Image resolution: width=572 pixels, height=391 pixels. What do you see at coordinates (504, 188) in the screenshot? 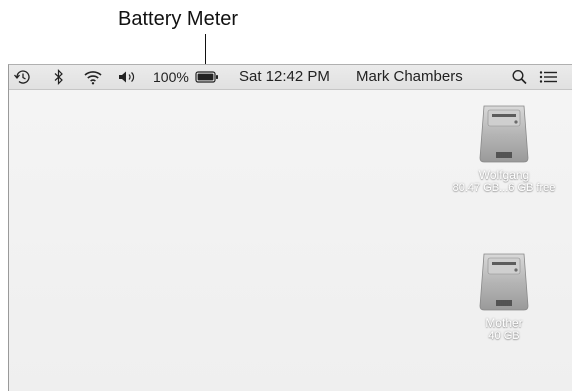
I see `disk-info: 80.47 GB...6 GB free` at bounding box center [504, 188].